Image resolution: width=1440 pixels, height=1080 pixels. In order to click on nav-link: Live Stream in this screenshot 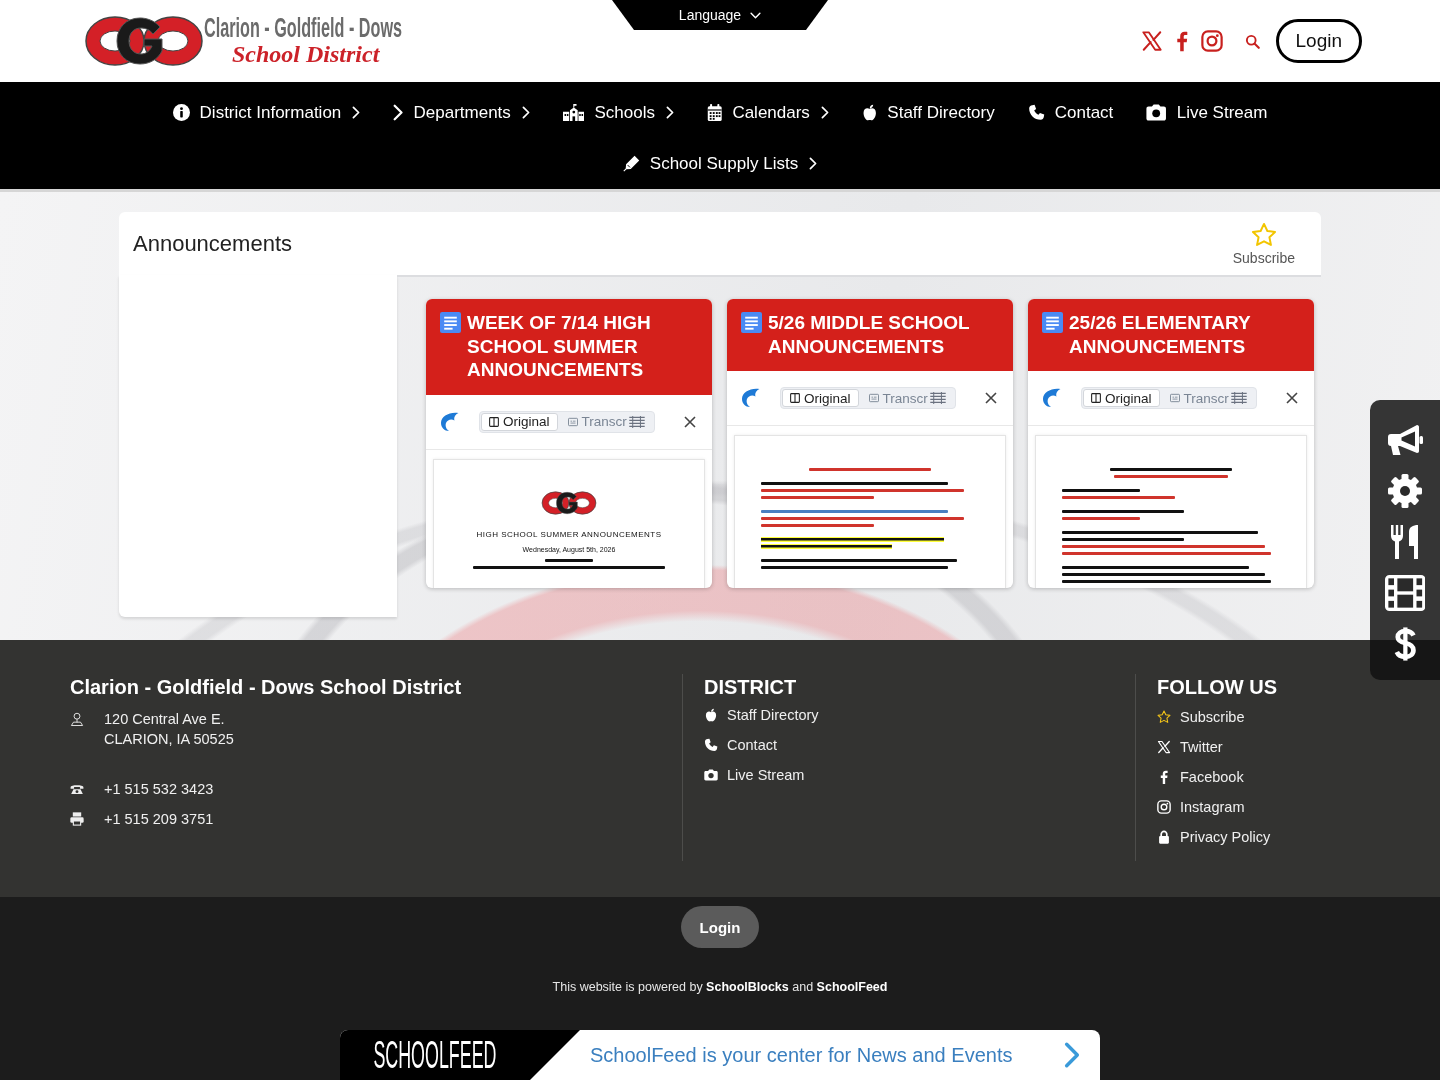, I will do `click(1207, 112)`.